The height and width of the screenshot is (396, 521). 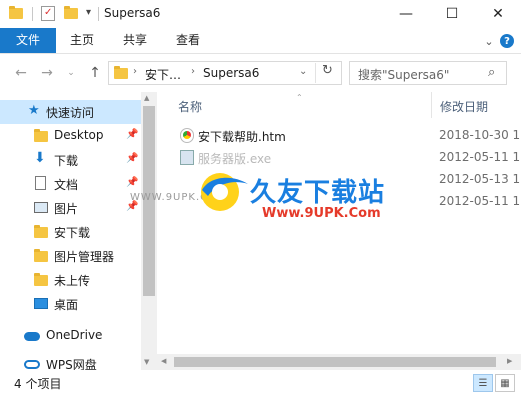 What do you see at coordinates (132, 13) in the screenshot?
I see `window-title: Supersa6` at bounding box center [132, 13].